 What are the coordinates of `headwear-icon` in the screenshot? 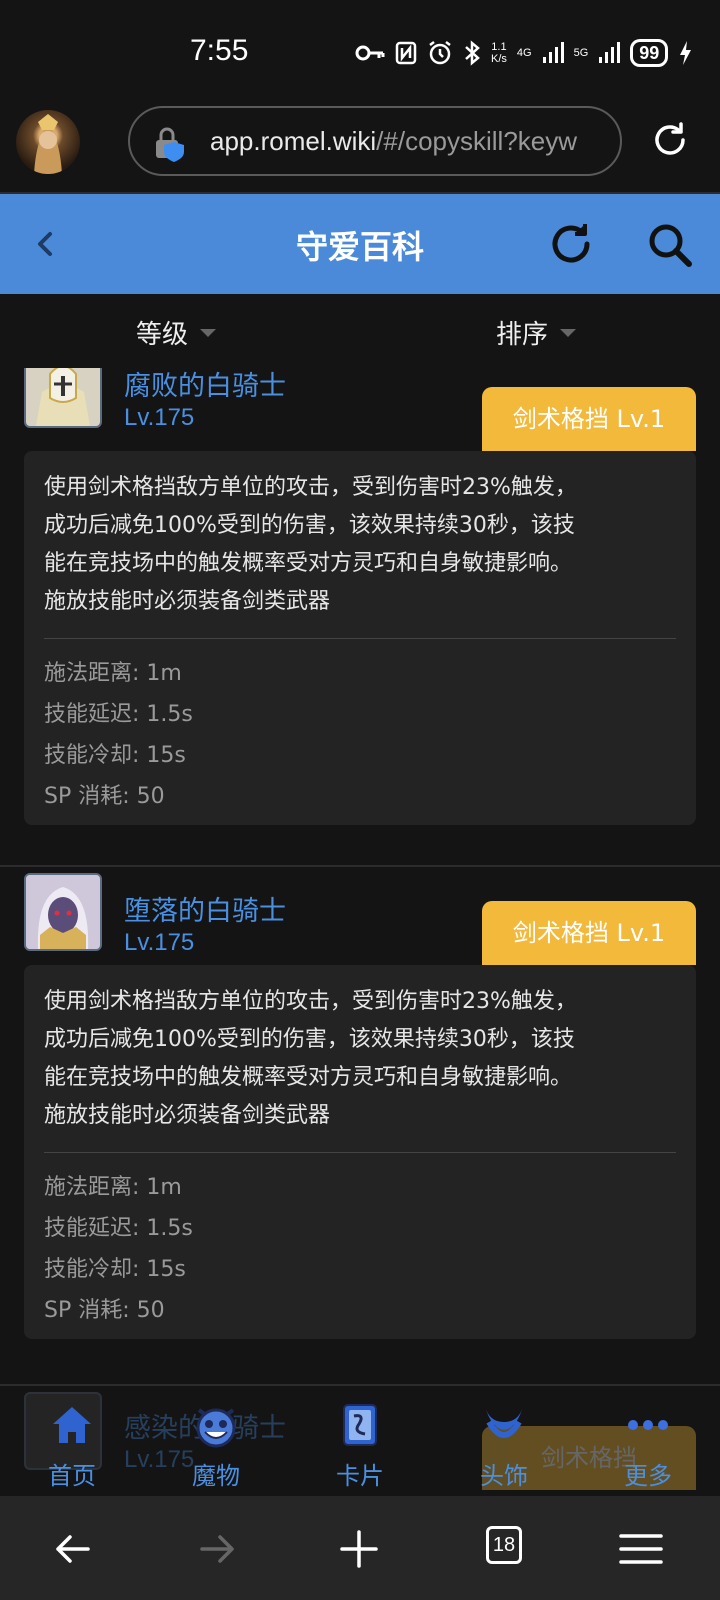 It's located at (504, 1422).